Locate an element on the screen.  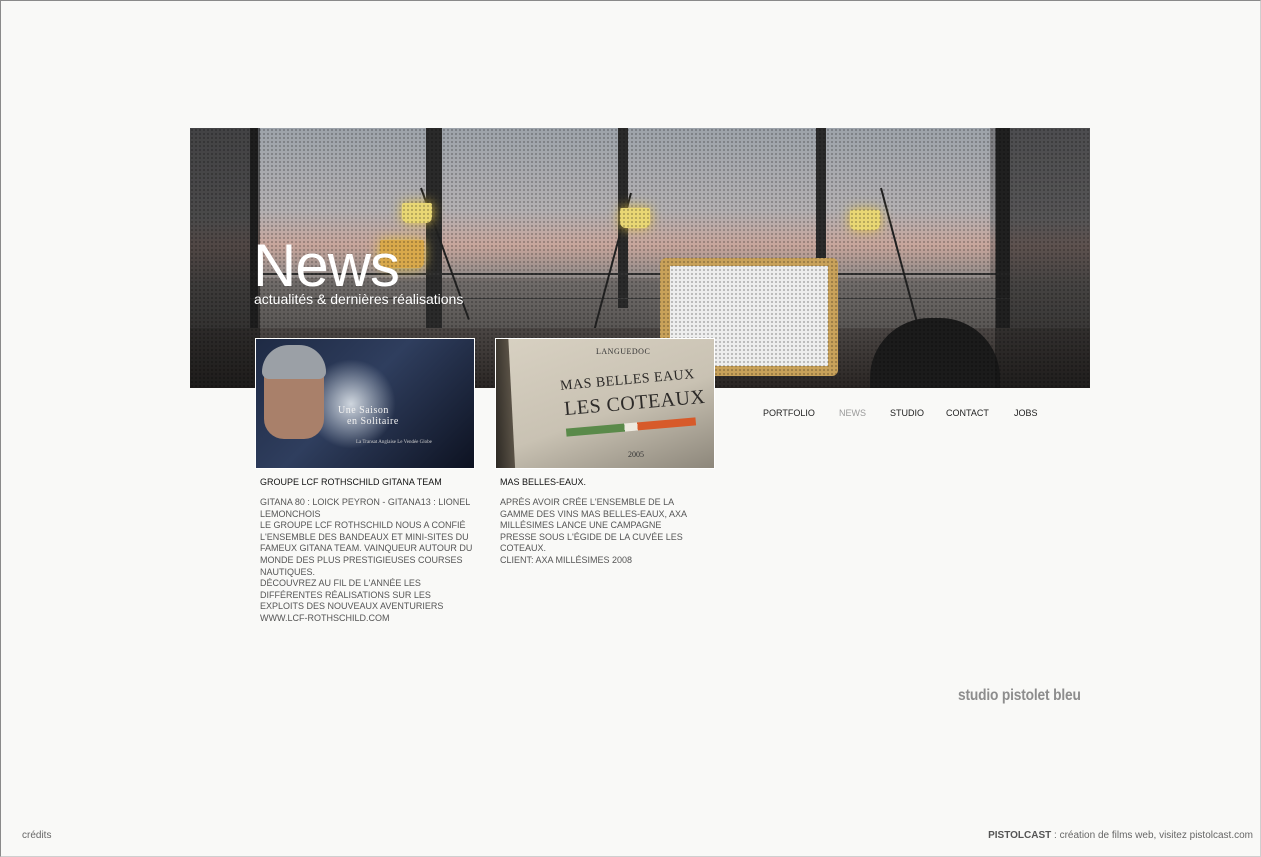
thumb-portrait-hair is located at coordinates (294, 362).